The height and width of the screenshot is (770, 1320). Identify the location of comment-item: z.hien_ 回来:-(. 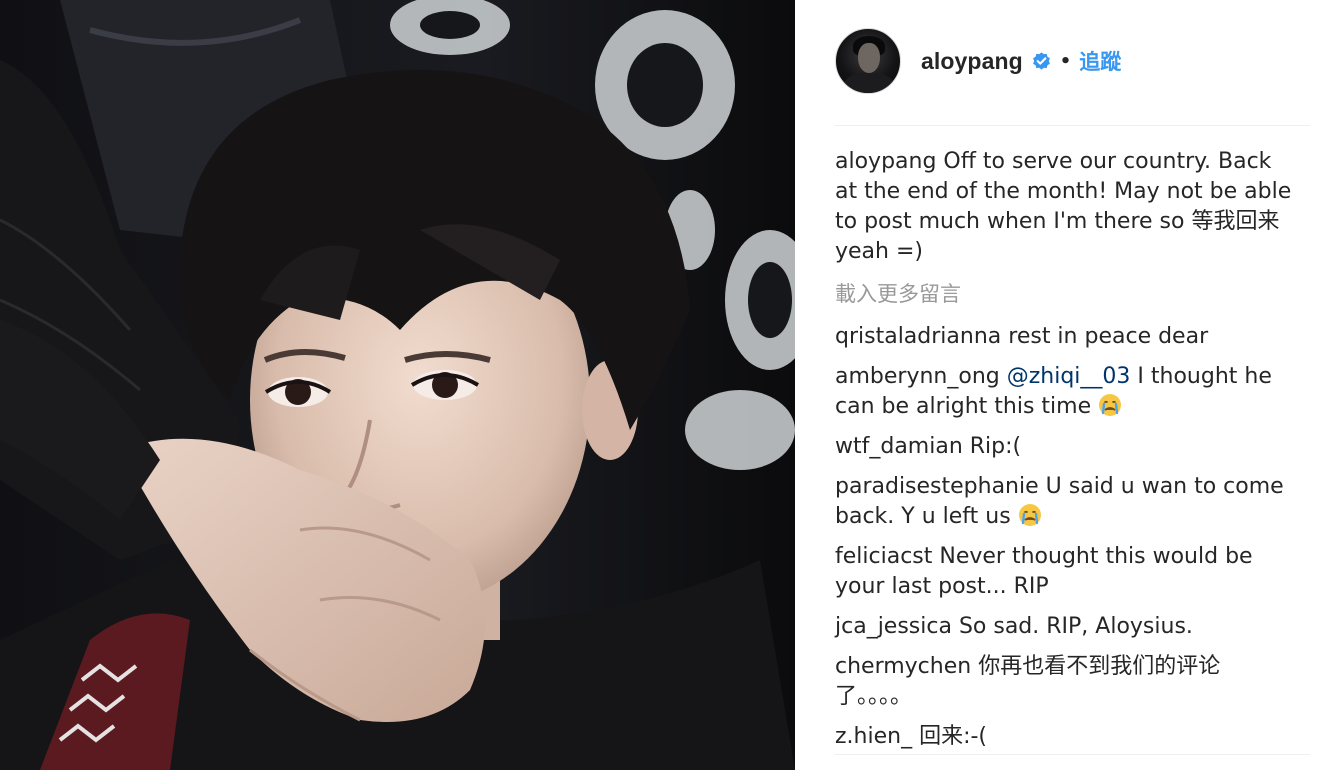
(1065, 737).